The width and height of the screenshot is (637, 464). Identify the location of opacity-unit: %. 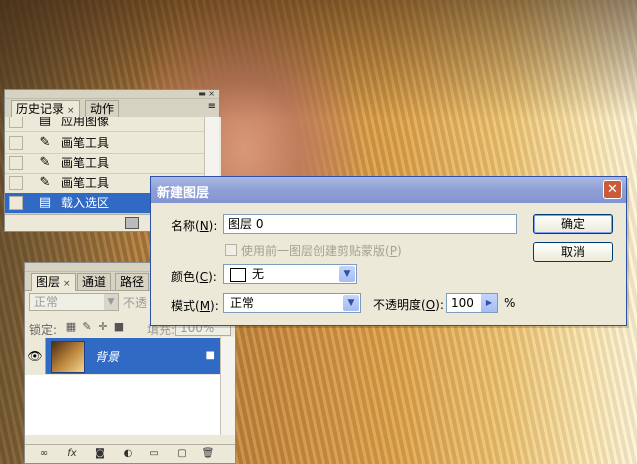
(510, 303).